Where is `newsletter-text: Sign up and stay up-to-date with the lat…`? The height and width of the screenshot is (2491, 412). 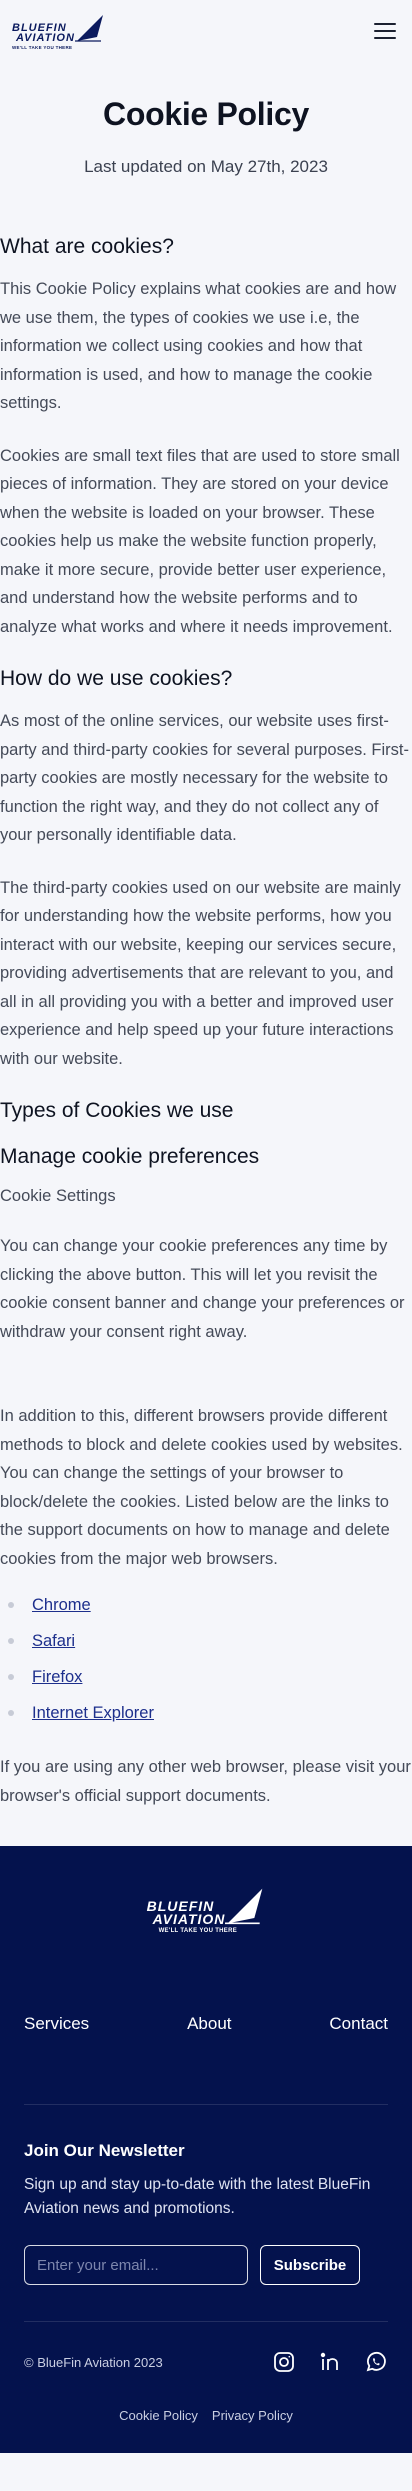 newsletter-text: Sign up and stay up-to-date with the lat… is located at coordinates (197, 2196).